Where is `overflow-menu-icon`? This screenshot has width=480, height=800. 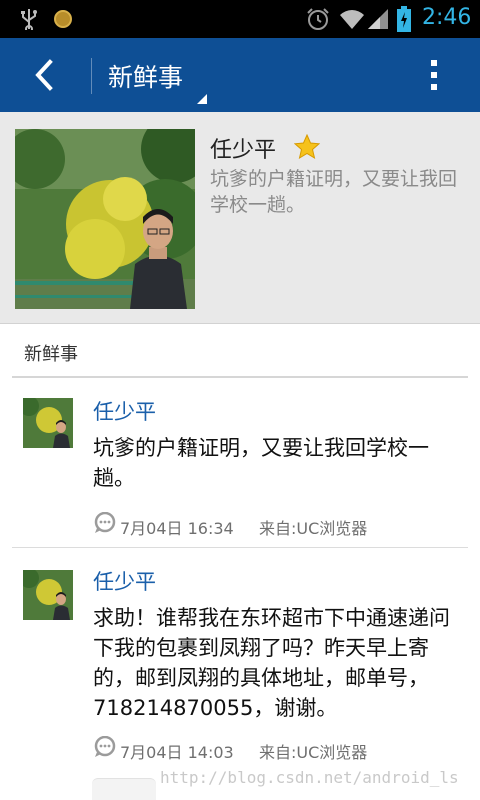
overflow-menu-icon is located at coordinates (434, 76).